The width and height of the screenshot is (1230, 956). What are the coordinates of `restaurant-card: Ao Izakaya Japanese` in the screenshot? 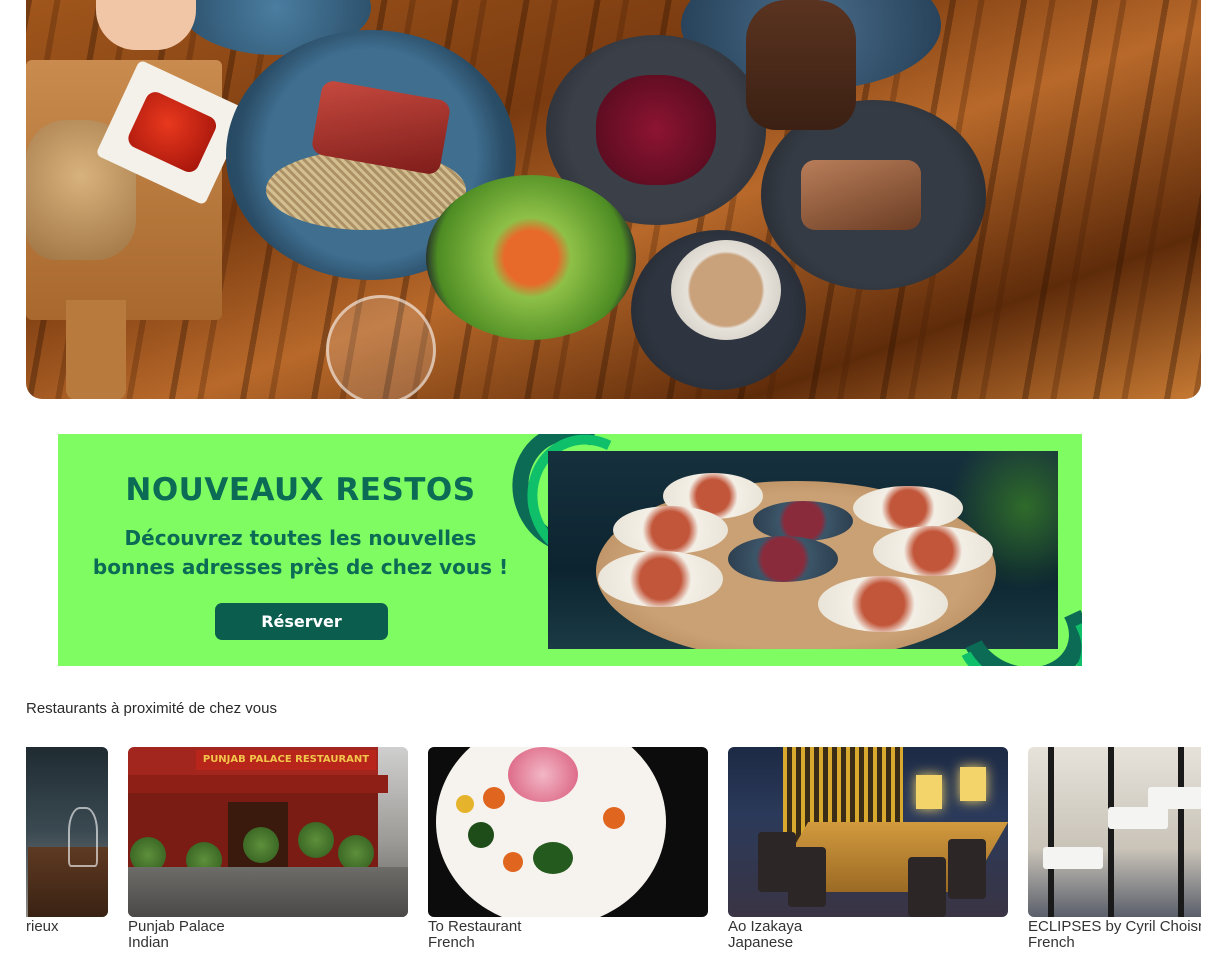 It's located at (868, 851).